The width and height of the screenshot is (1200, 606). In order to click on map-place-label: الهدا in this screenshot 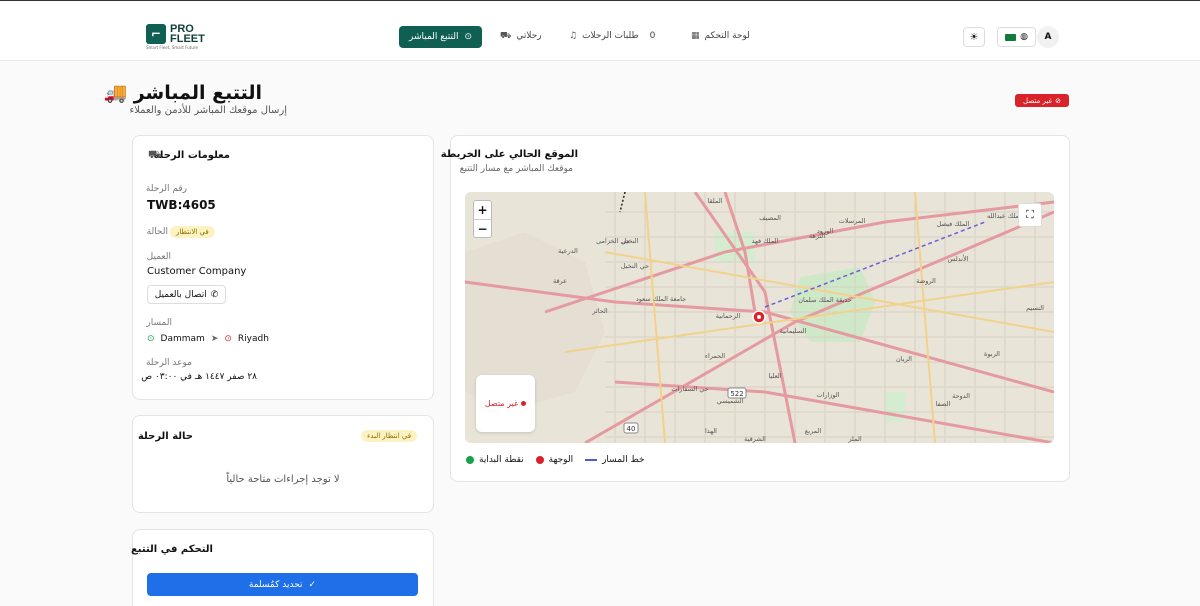, I will do `click(711, 431)`.